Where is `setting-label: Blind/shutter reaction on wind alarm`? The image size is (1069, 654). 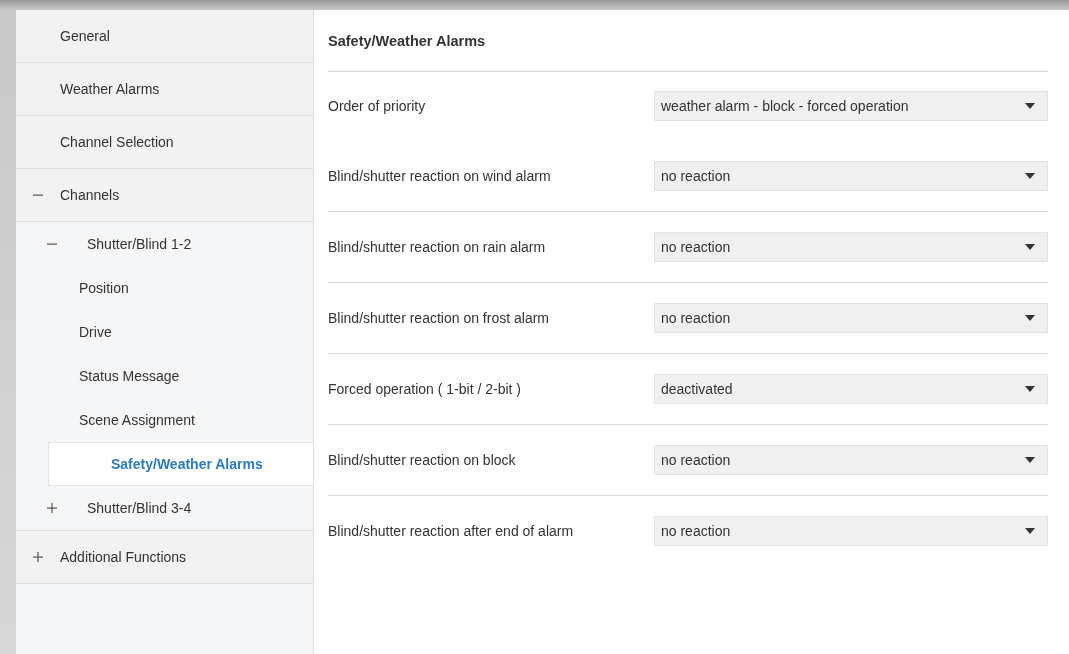 setting-label: Blind/shutter reaction on wind alarm is located at coordinates (440, 176).